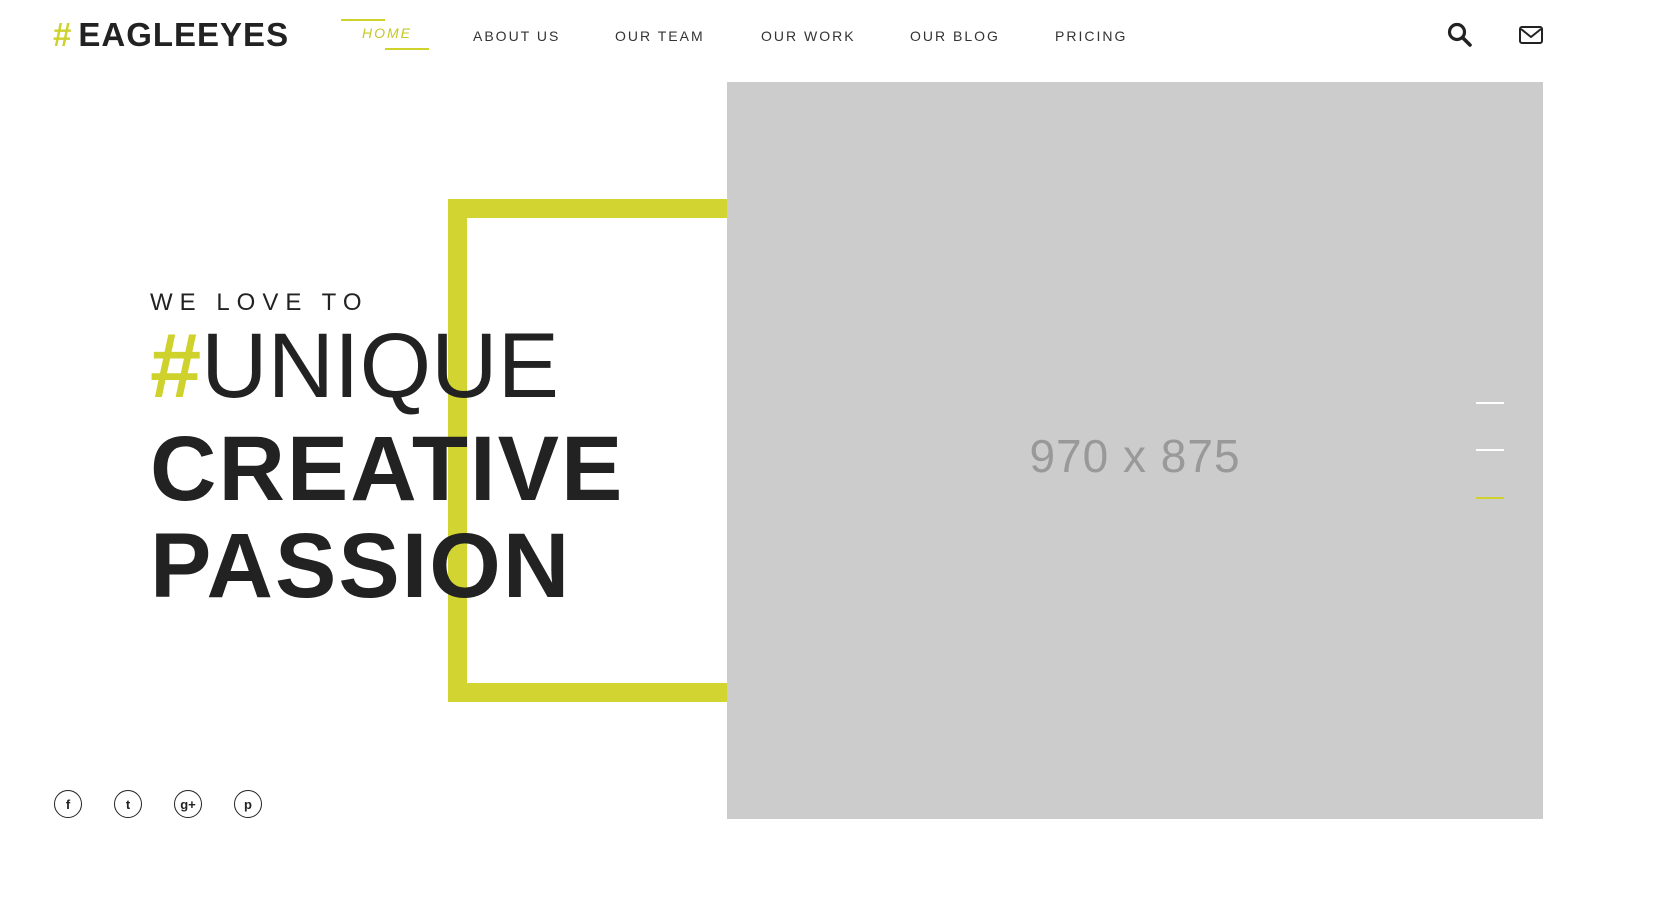 The image size is (1654, 913). Describe the element at coordinates (955, 36) in the screenshot. I see `nav-our-blog: OUR BLOG` at that location.